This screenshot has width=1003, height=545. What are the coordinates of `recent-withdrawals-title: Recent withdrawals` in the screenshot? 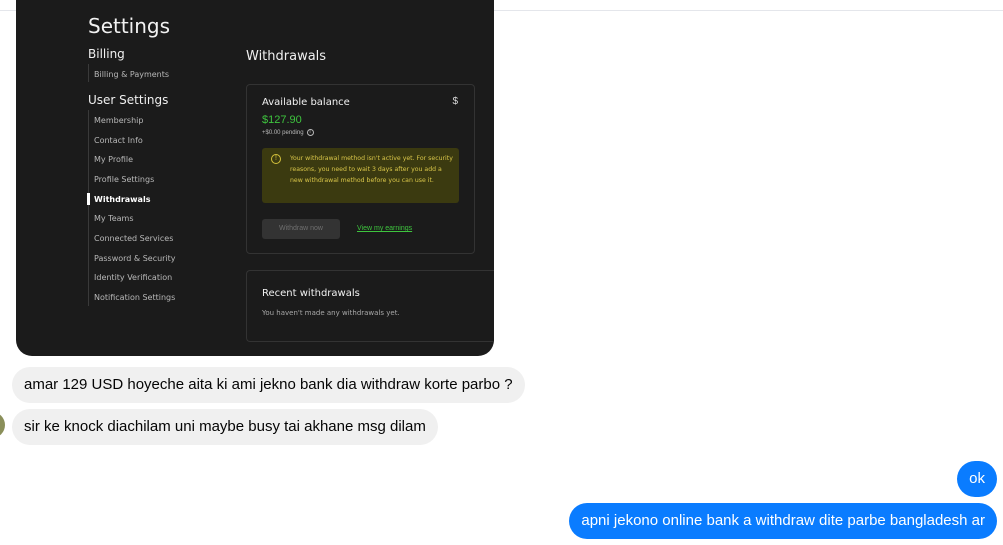 It's located at (311, 293).